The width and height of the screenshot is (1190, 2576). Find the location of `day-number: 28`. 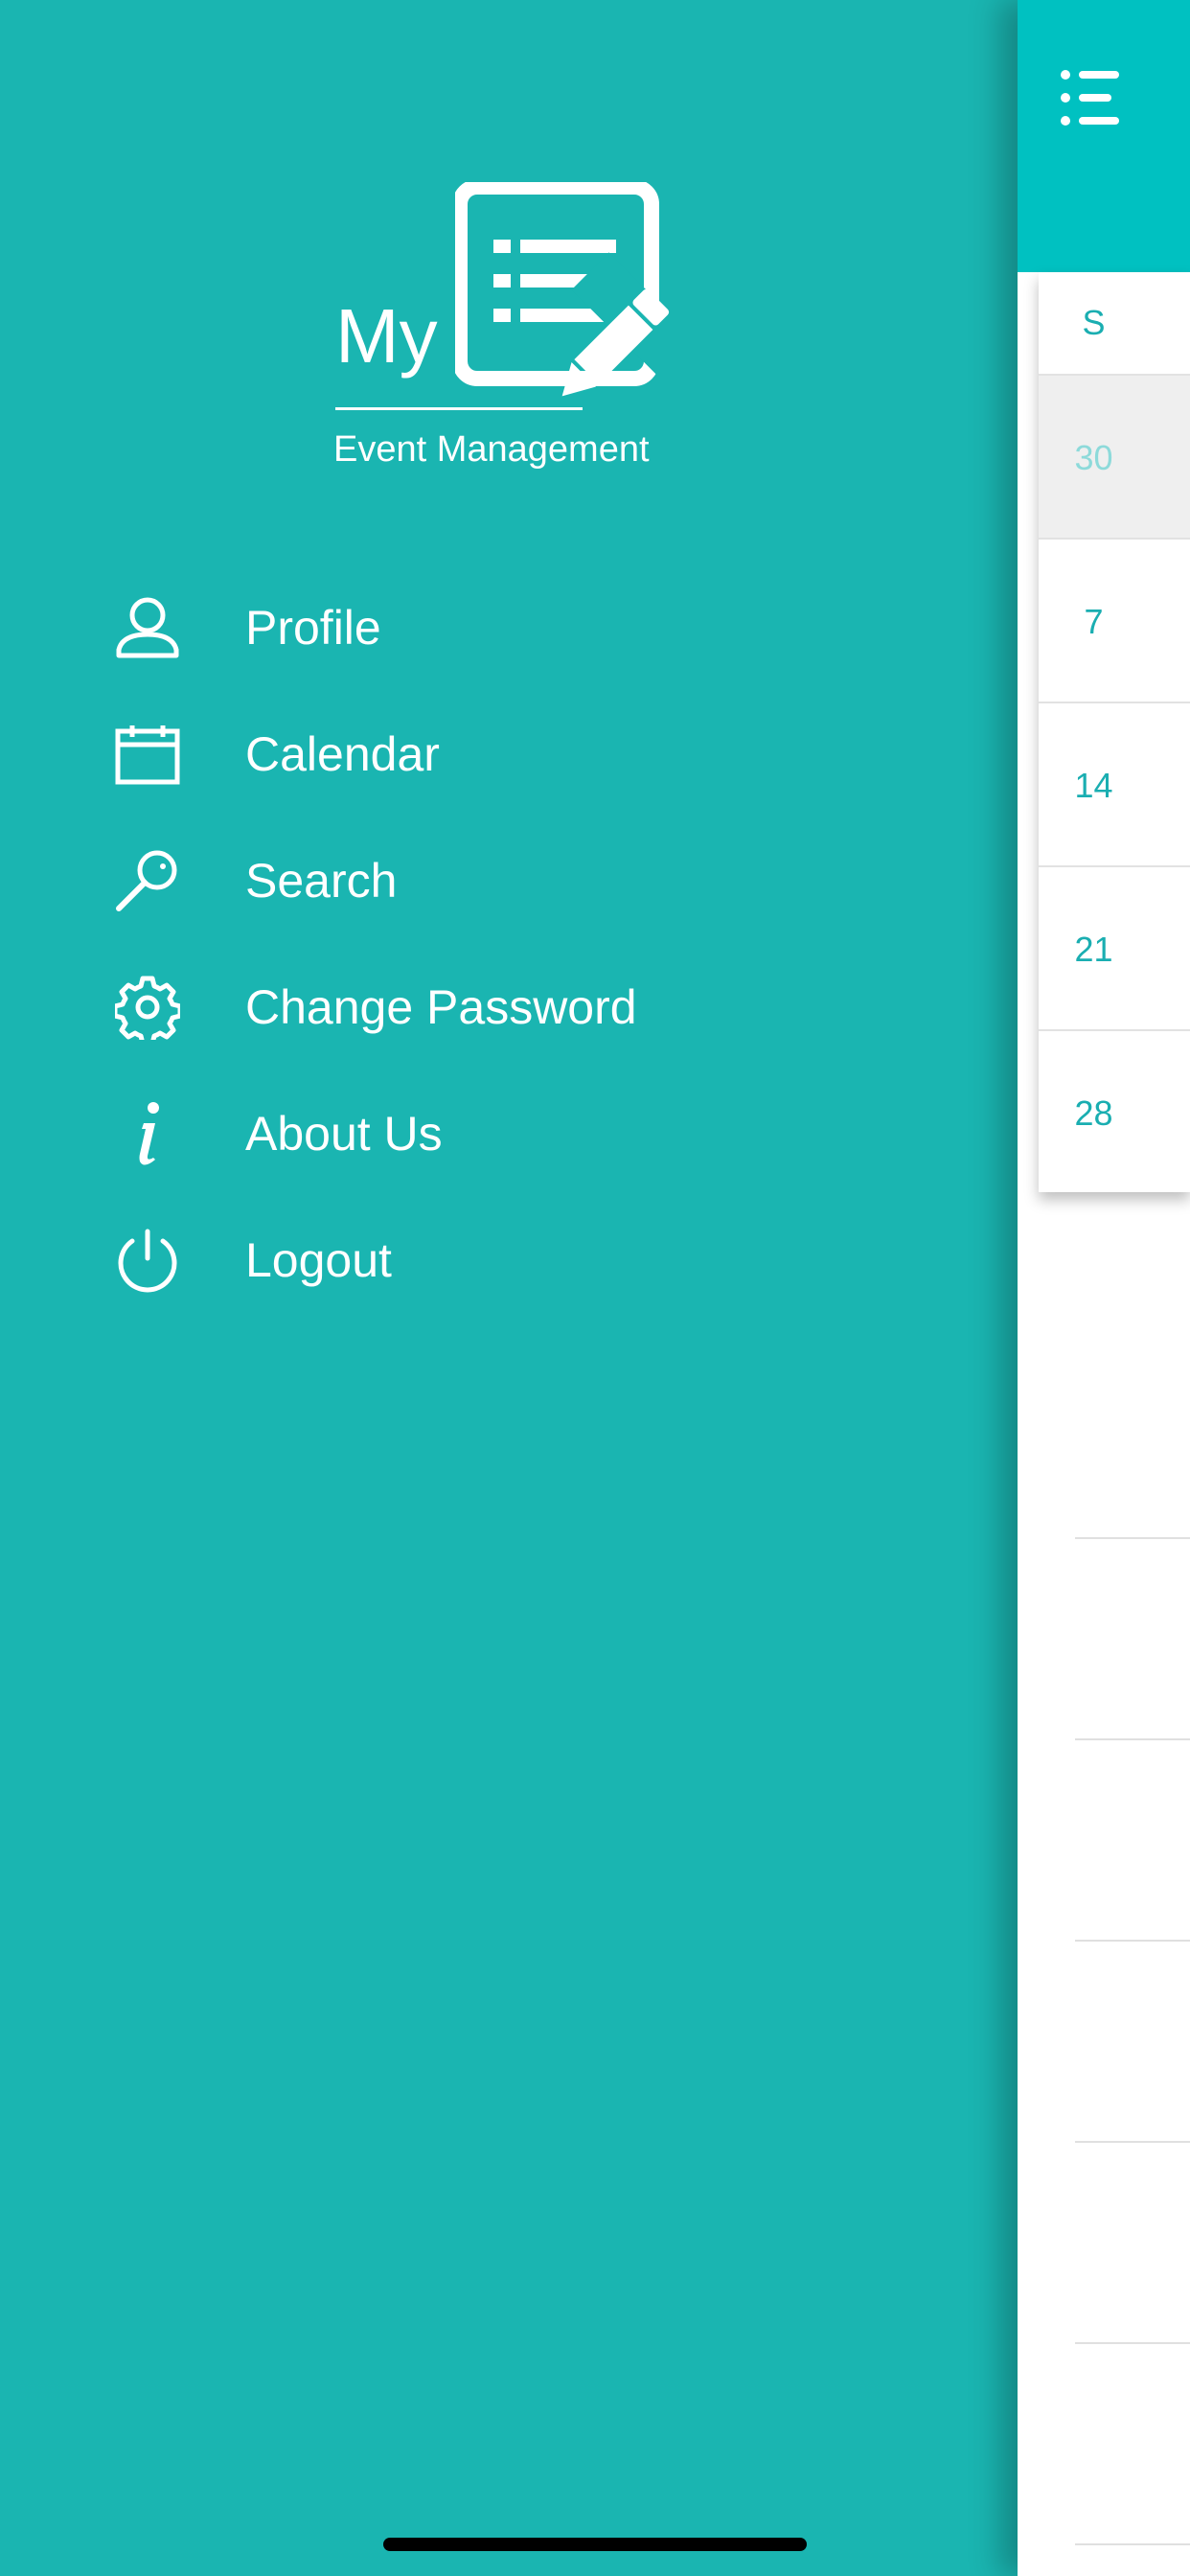

day-number: 28 is located at coordinates (1094, 1112).